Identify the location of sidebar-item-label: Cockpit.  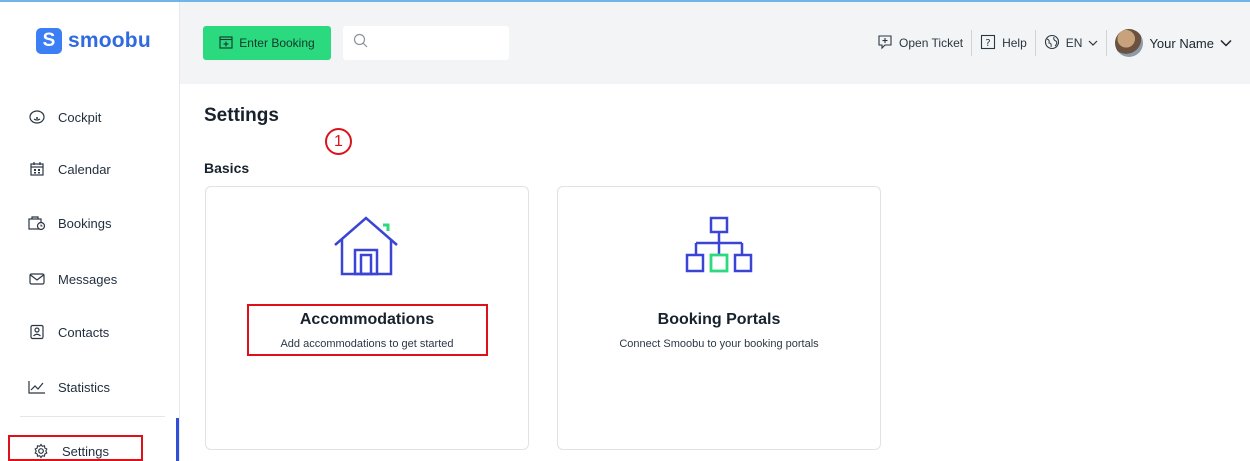
(80, 117).